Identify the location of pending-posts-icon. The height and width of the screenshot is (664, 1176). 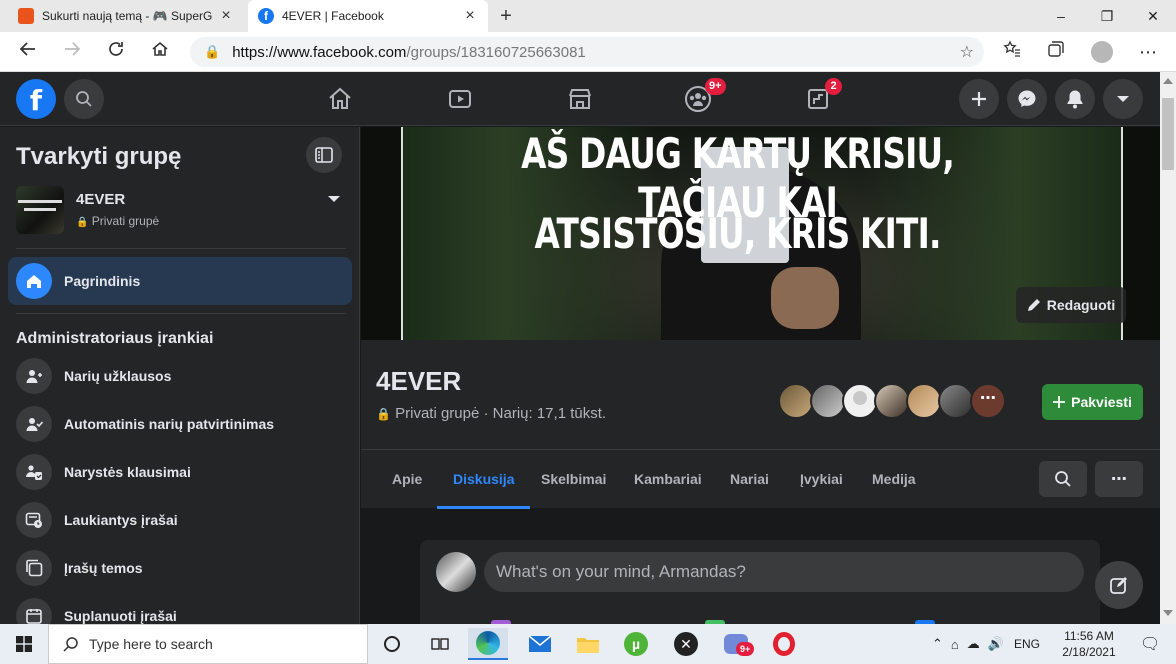
(34, 520).